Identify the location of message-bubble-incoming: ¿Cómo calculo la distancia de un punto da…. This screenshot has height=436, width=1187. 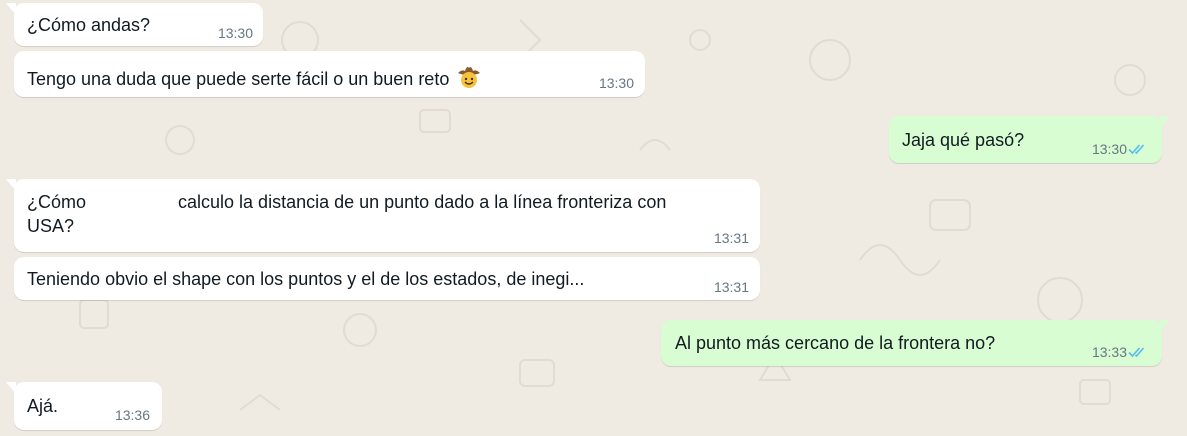
(383, 215).